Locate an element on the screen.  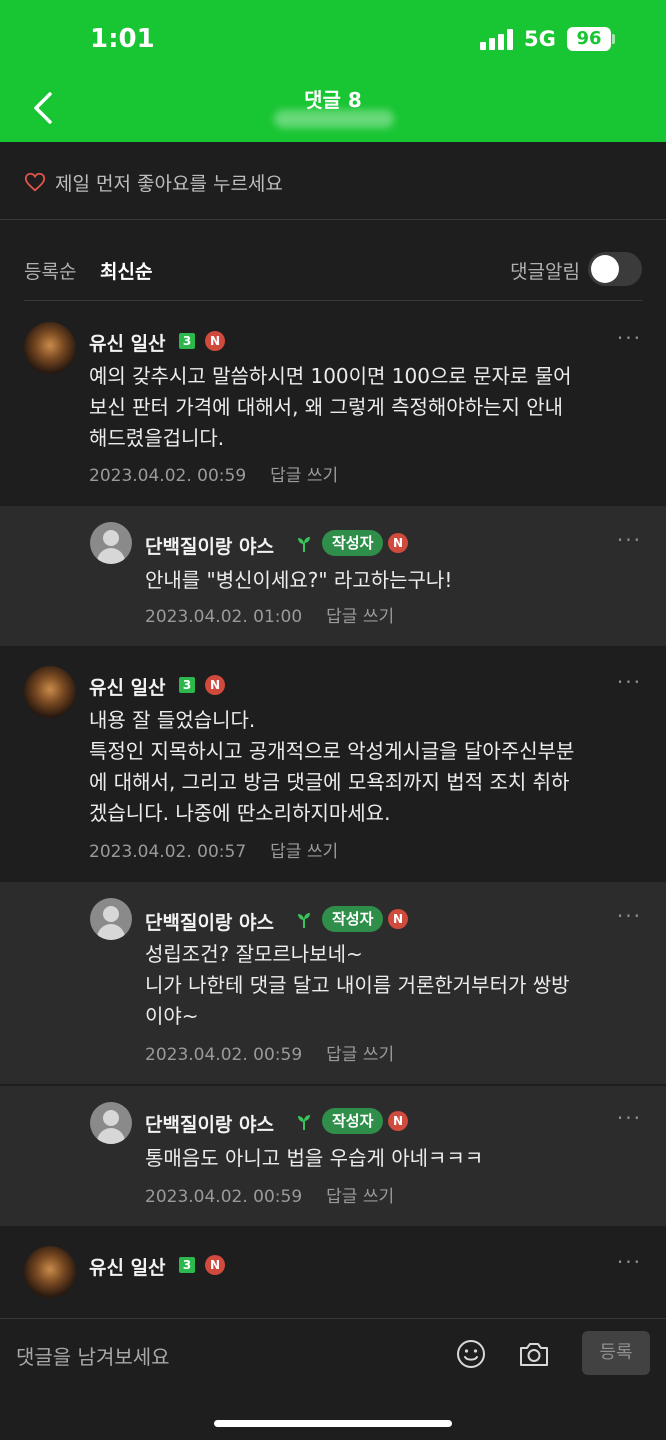
sort-row: 등록순 최신순 댓글알림 is located at coordinates (333, 261).